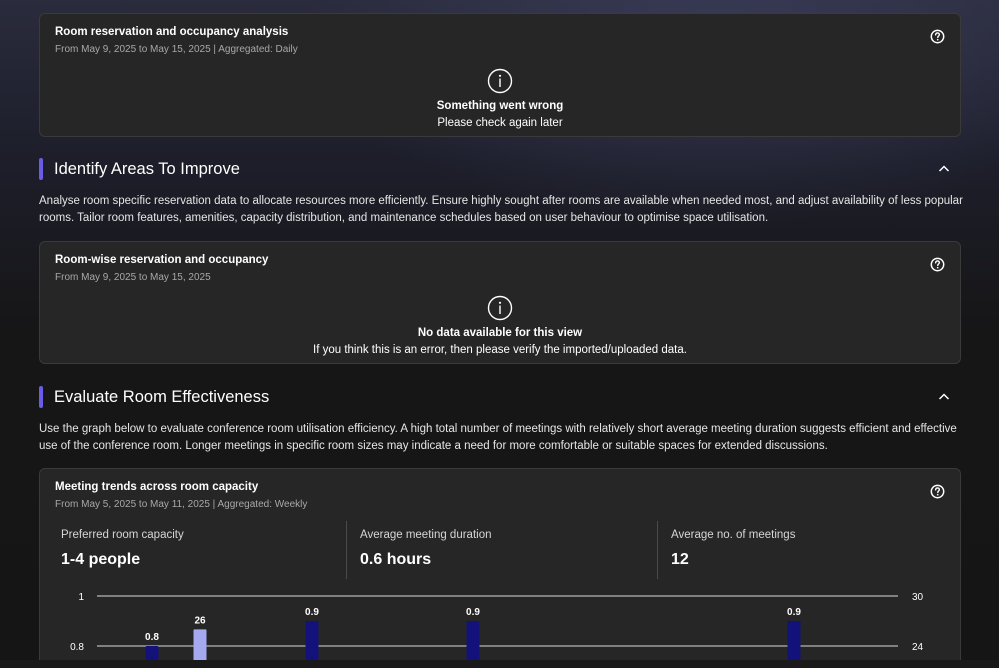  What do you see at coordinates (500, 398) in the screenshot?
I see `section-header-effectiveness: Evaluate Room Effectiveness` at bounding box center [500, 398].